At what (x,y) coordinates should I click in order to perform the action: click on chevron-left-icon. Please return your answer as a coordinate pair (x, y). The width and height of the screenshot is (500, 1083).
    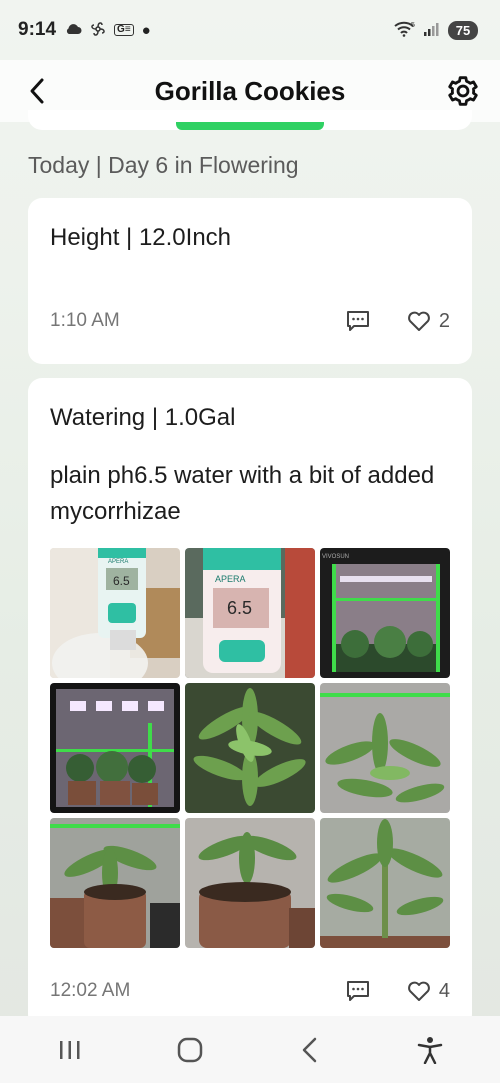
    Looking at the image, I should click on (37, 91).